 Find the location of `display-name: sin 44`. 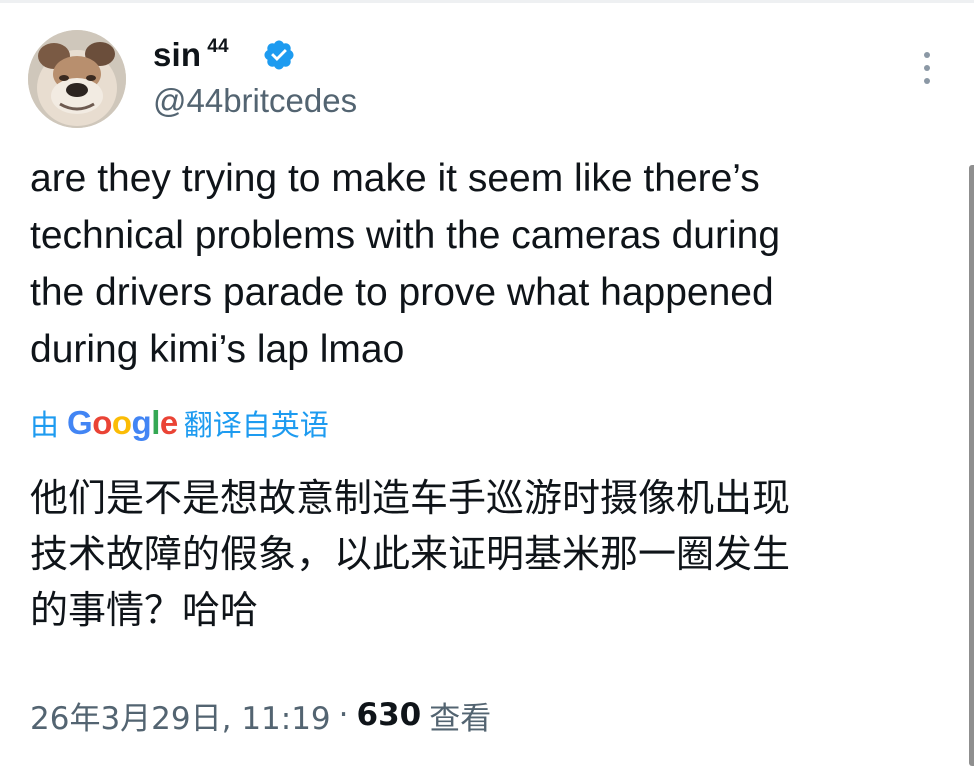

display-name: sin 44 is located at coordinates (191, 55).